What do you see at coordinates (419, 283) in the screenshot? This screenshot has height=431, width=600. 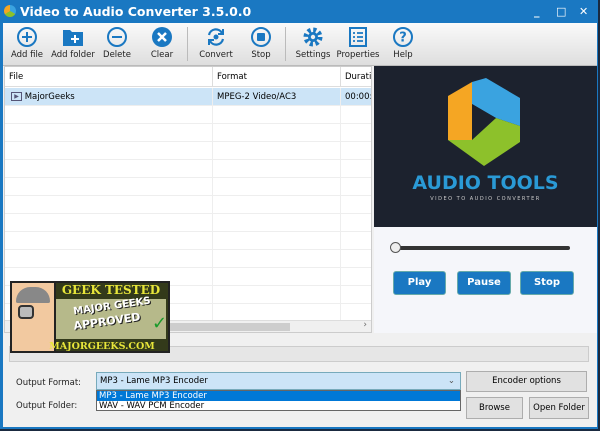 I see `play-button: Play` at bounding box center [419, 283].